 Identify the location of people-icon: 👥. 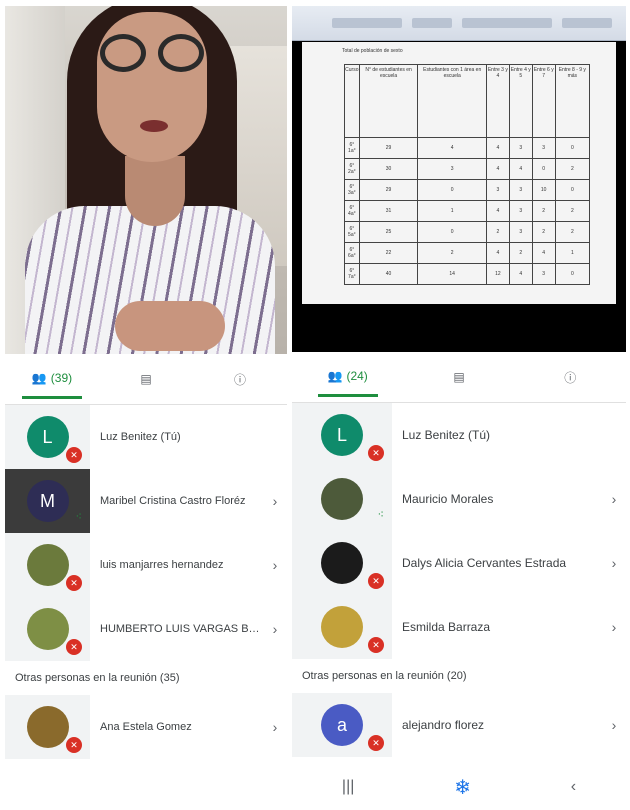
(39, 377).